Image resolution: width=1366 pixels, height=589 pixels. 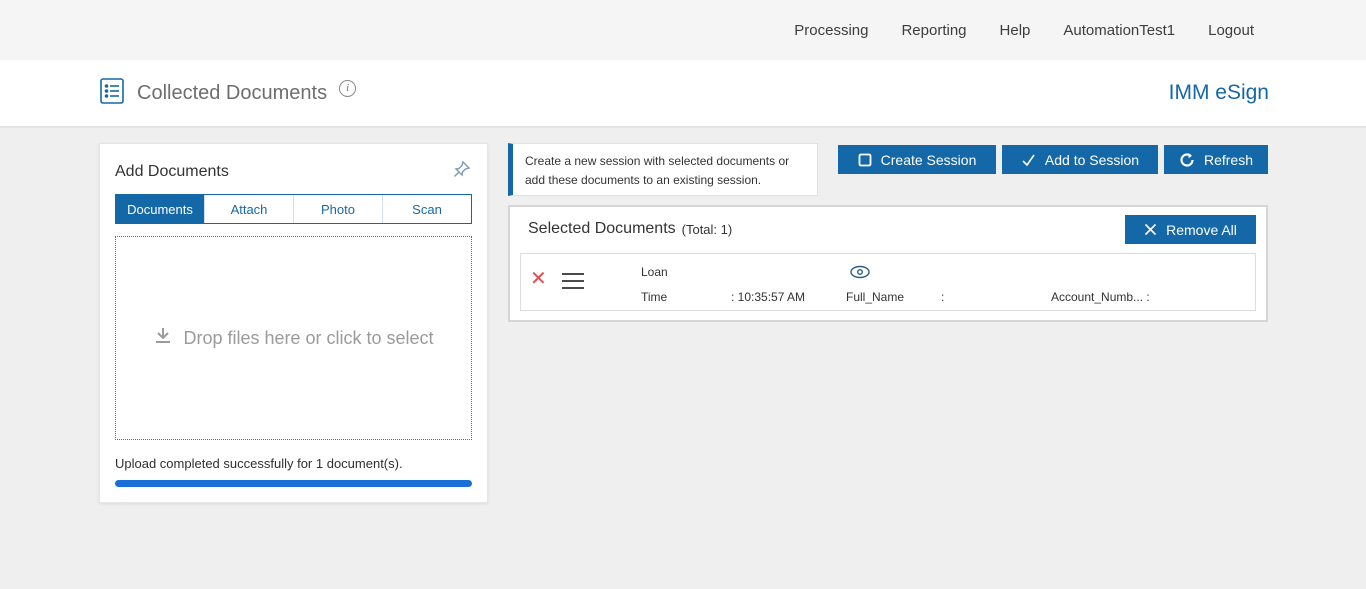 What do you see at coordinates (462, 171) in the screenshot?
I see `pin-icon` at bounding box center [462, 171].